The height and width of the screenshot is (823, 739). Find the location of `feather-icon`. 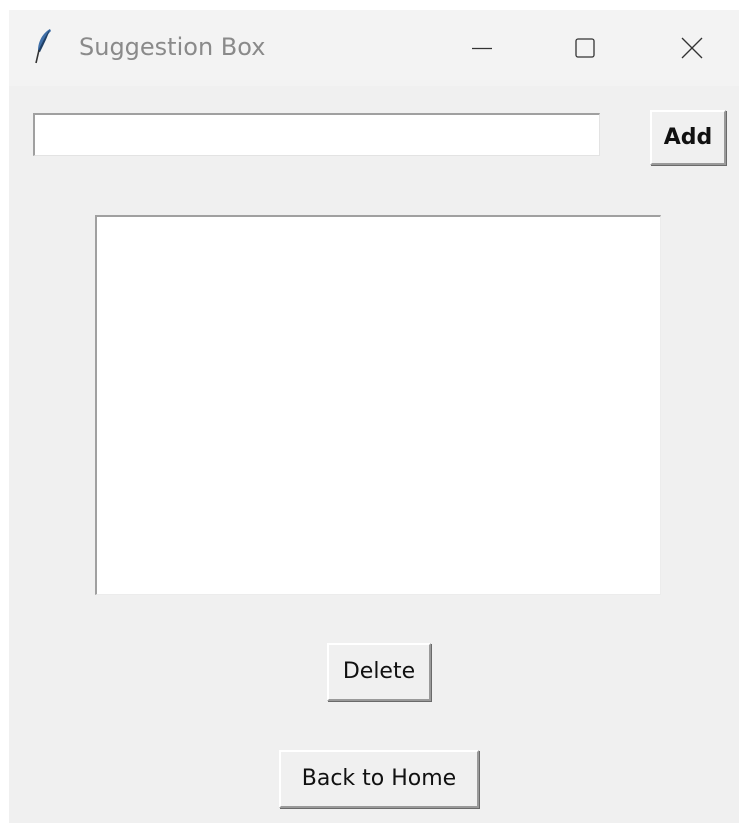

feather-icon is located at coordinates (44, 46).